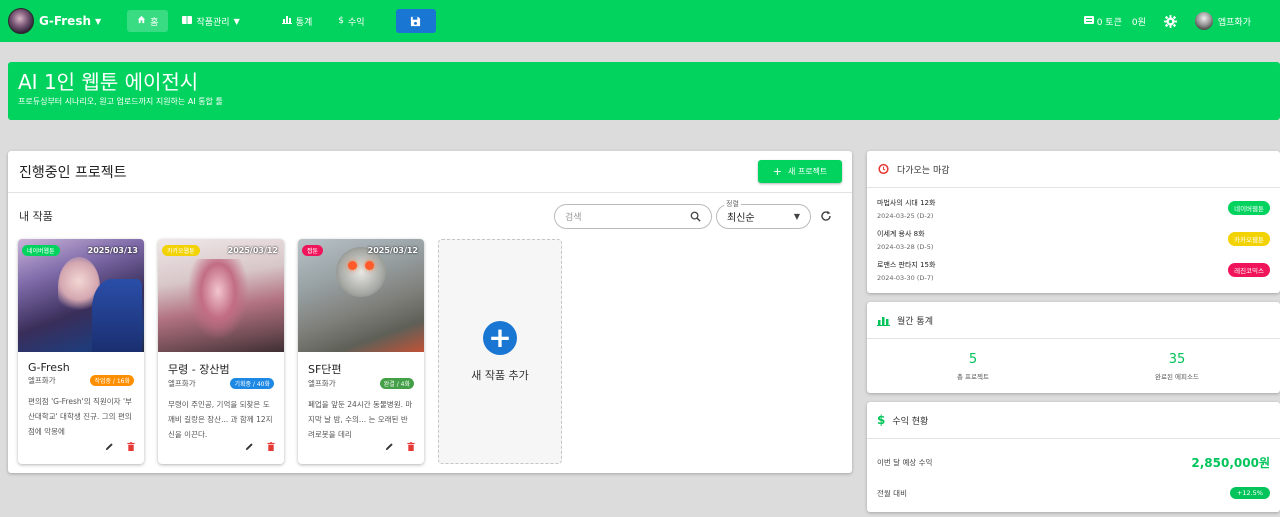  What do you see at coordinates (905, 216) in the screenshot?
I see `deadline-date: 2024-03-25 (D-2)` at bounding box center [905, 216].